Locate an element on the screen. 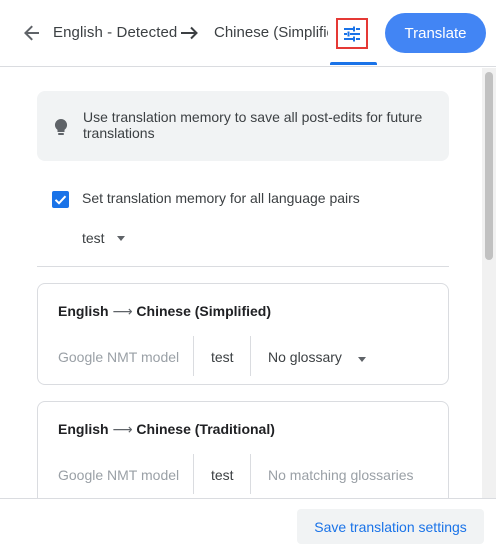  pair-glossary-value: No matching glossaries is located at coordinates (341, 475).